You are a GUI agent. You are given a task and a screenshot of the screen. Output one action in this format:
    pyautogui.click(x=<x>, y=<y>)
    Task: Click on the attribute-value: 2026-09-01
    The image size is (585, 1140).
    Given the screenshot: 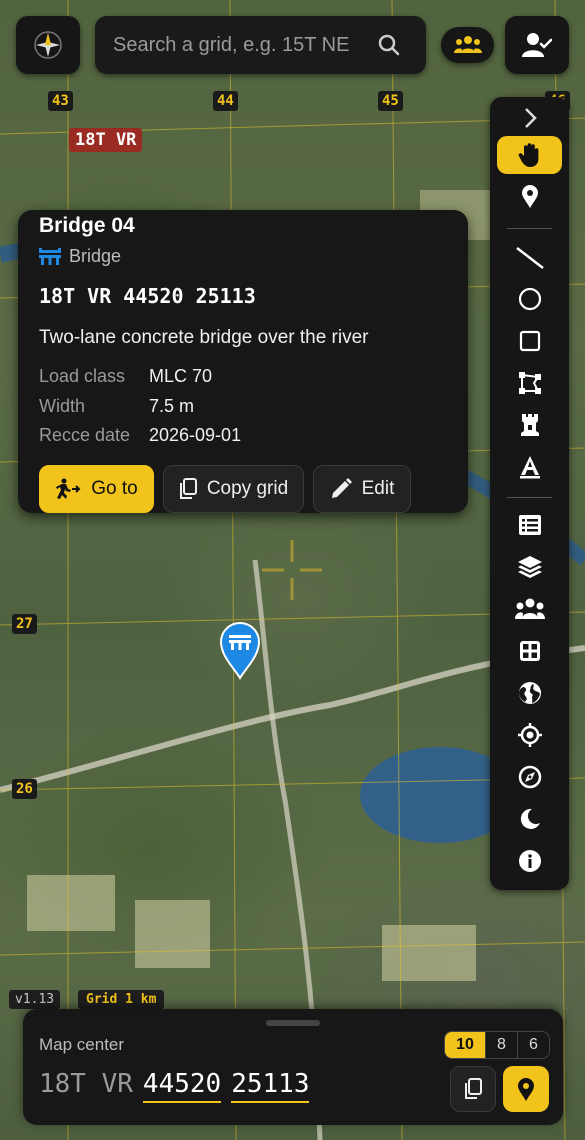 What is the action you would take?
    pyautogui.click(x=195, y=435)
    